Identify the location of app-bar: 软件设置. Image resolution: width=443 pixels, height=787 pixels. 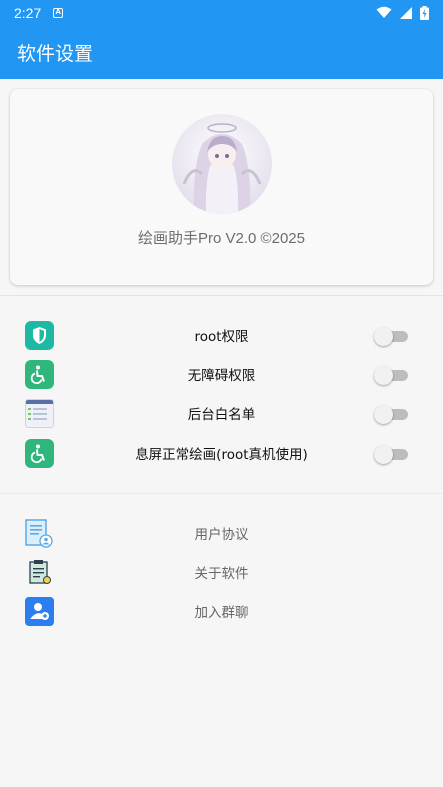
(221, 52).